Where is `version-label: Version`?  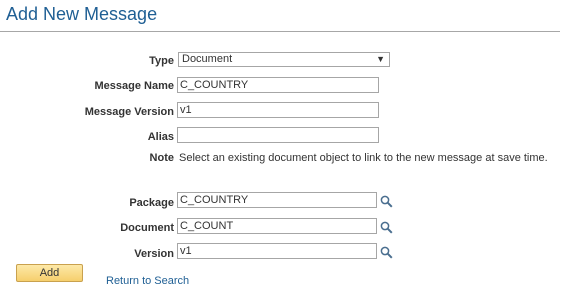
version-label: Version is located at coordinates (154, 254).